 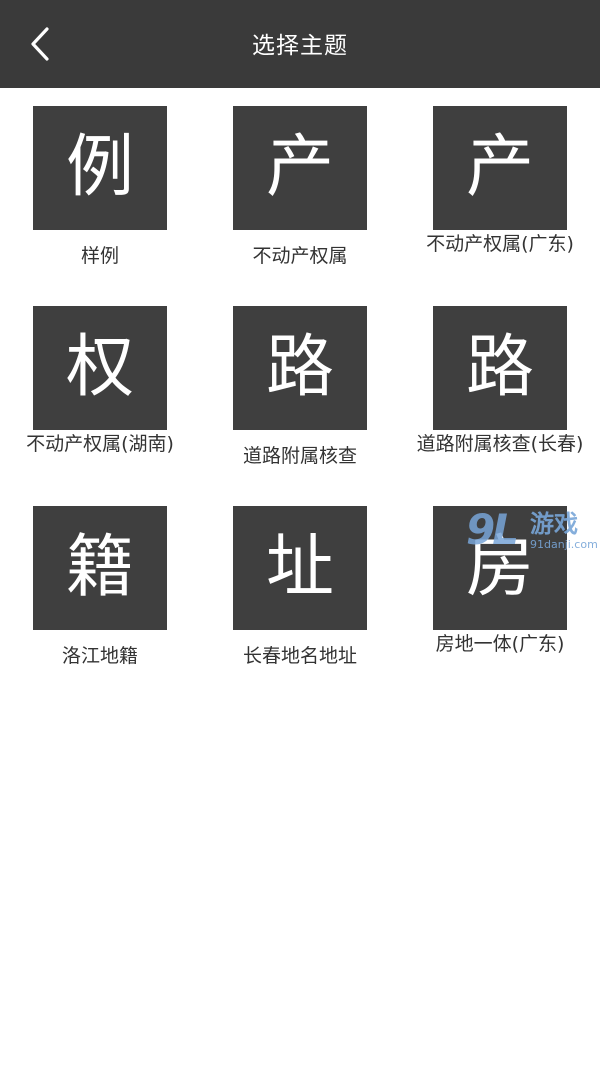 I want to click on top-bar: 选择主题, so click(x=300, y=44).